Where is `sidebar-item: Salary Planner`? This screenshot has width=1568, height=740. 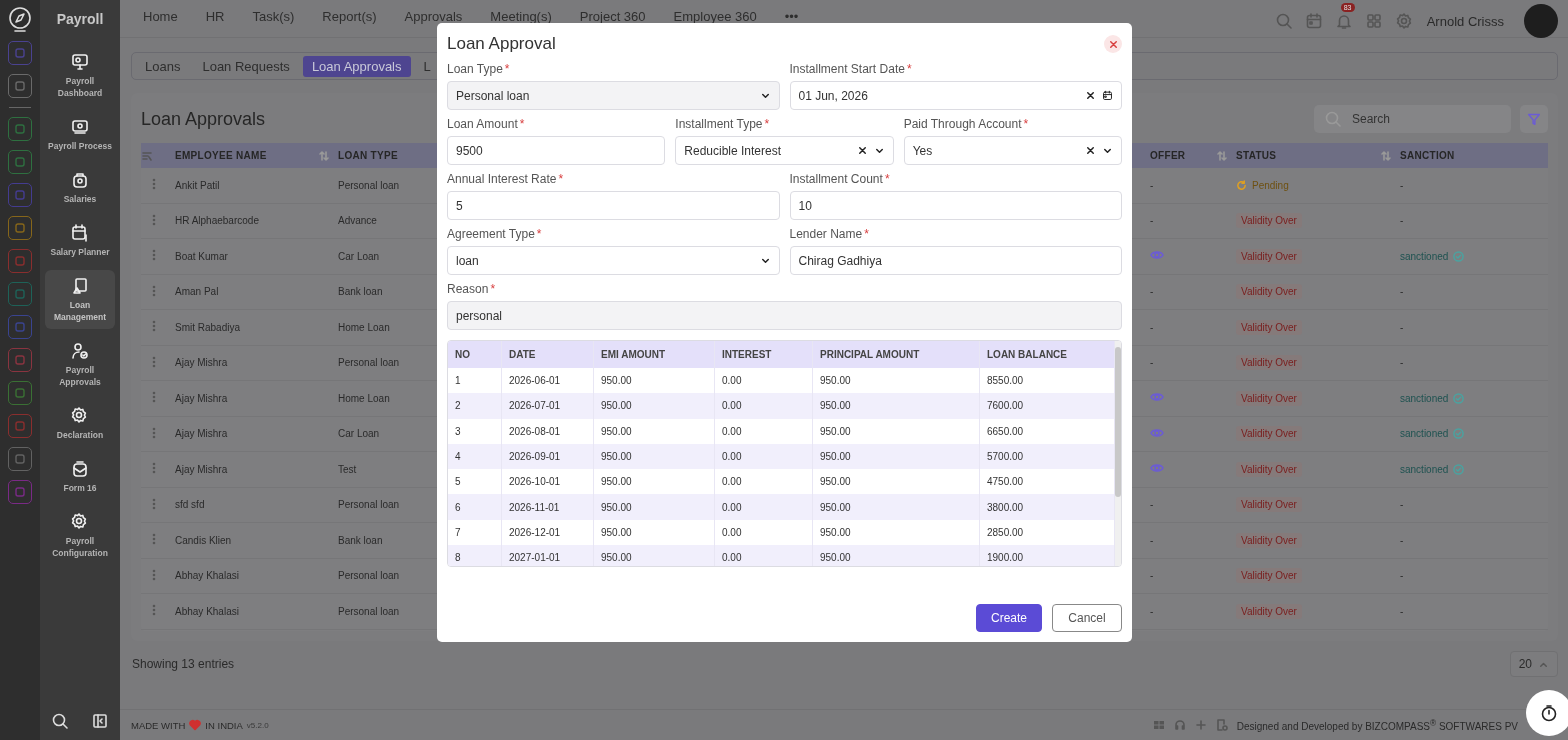 sidebar-item: Salary Planner is located at coordinates (80, 240).